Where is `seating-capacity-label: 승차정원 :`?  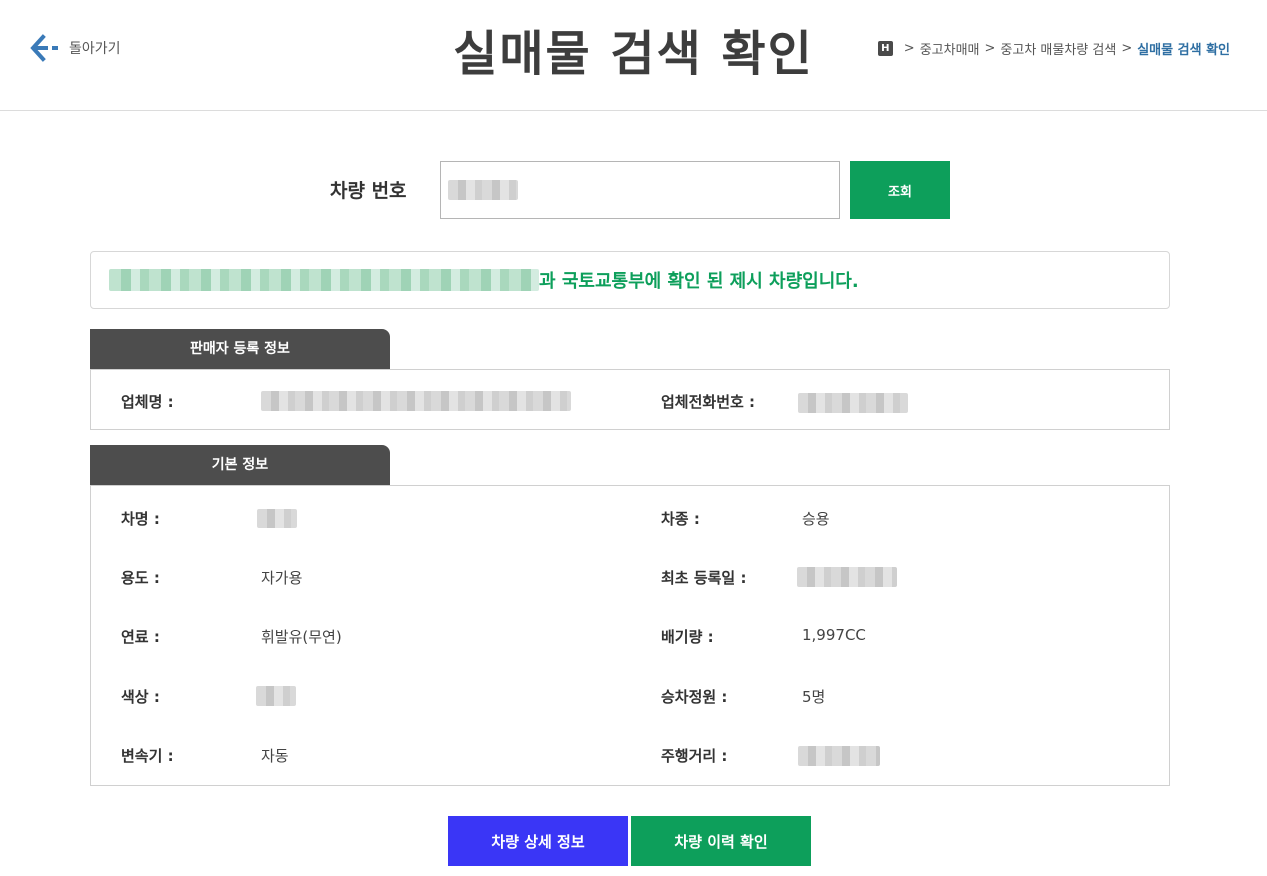
seating-capacity-label: 승차정원 : is located at coordinates (694, 697).